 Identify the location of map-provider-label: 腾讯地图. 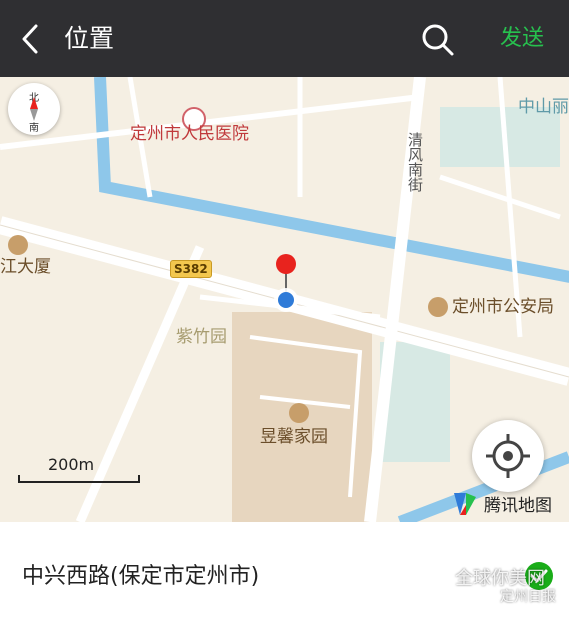
(518, 506).